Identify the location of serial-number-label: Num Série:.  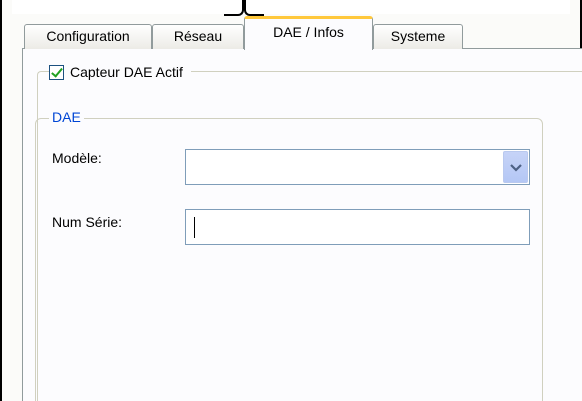
(87, 222).